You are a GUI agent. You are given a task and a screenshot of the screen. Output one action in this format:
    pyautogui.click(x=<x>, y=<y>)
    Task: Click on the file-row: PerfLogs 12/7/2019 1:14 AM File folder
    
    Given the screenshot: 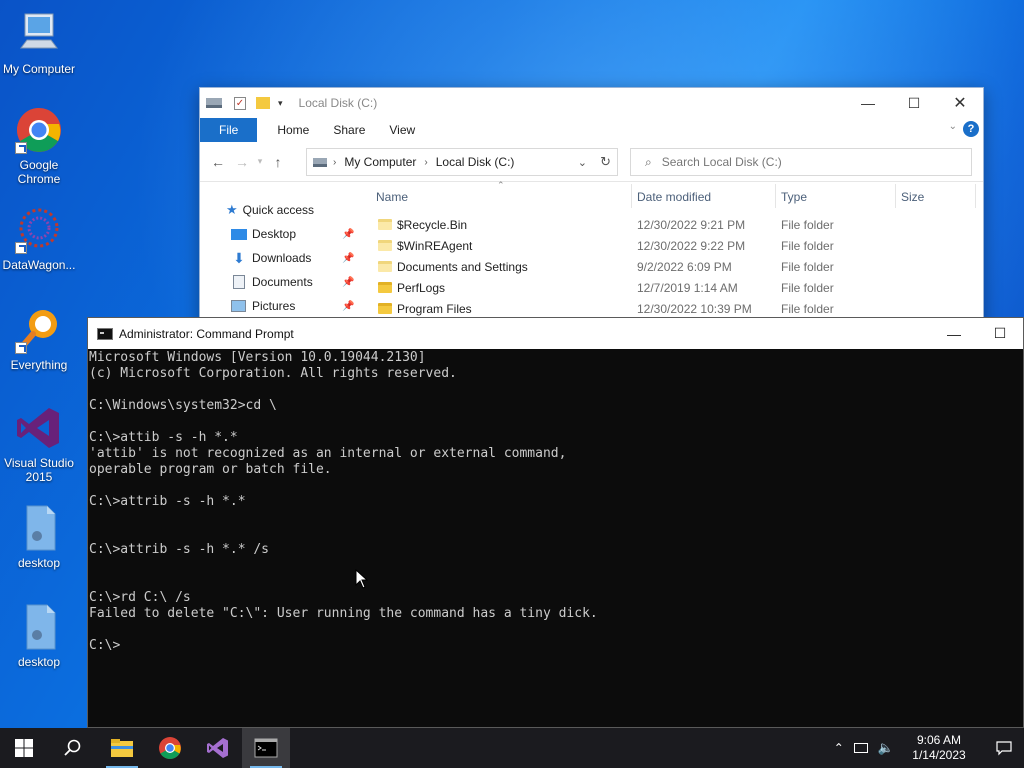 What is the action you would take?
    pyautogui.click(x=678, y=288)
    